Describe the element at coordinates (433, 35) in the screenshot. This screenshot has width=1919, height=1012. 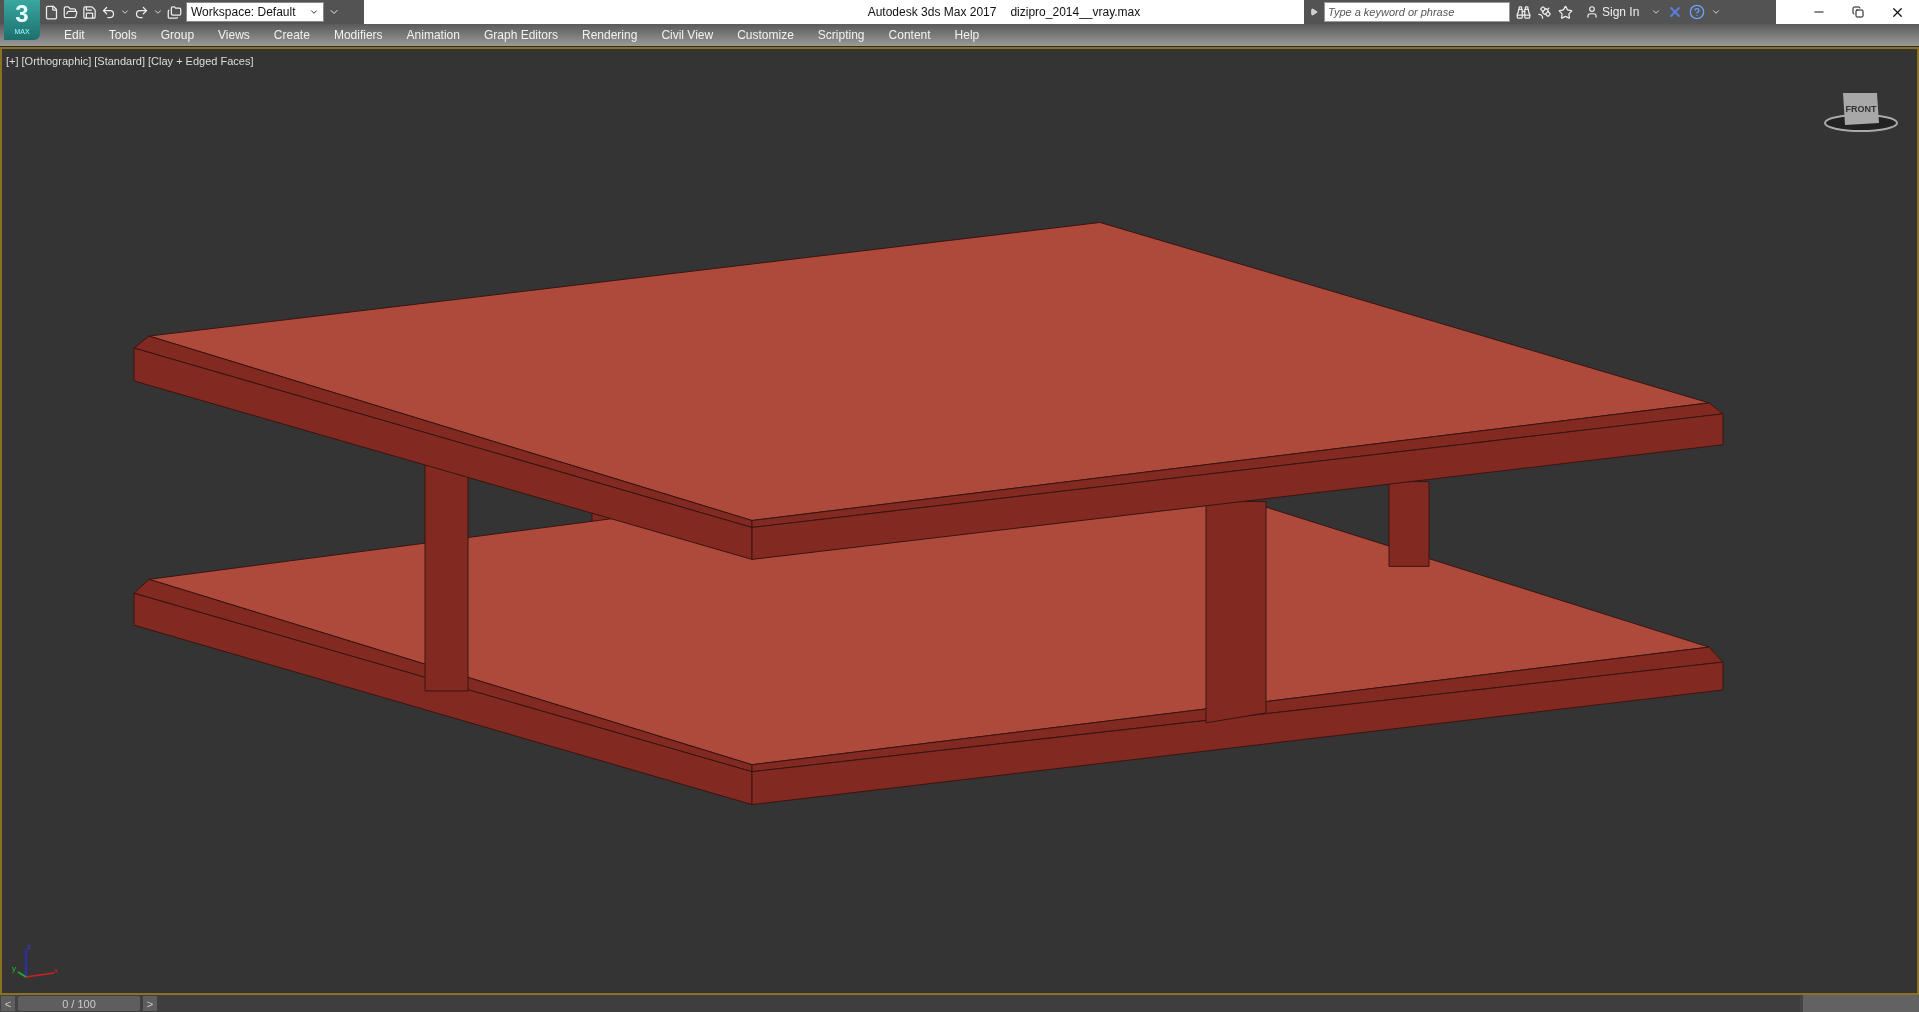
I see `menu-item: Animation` at that location.